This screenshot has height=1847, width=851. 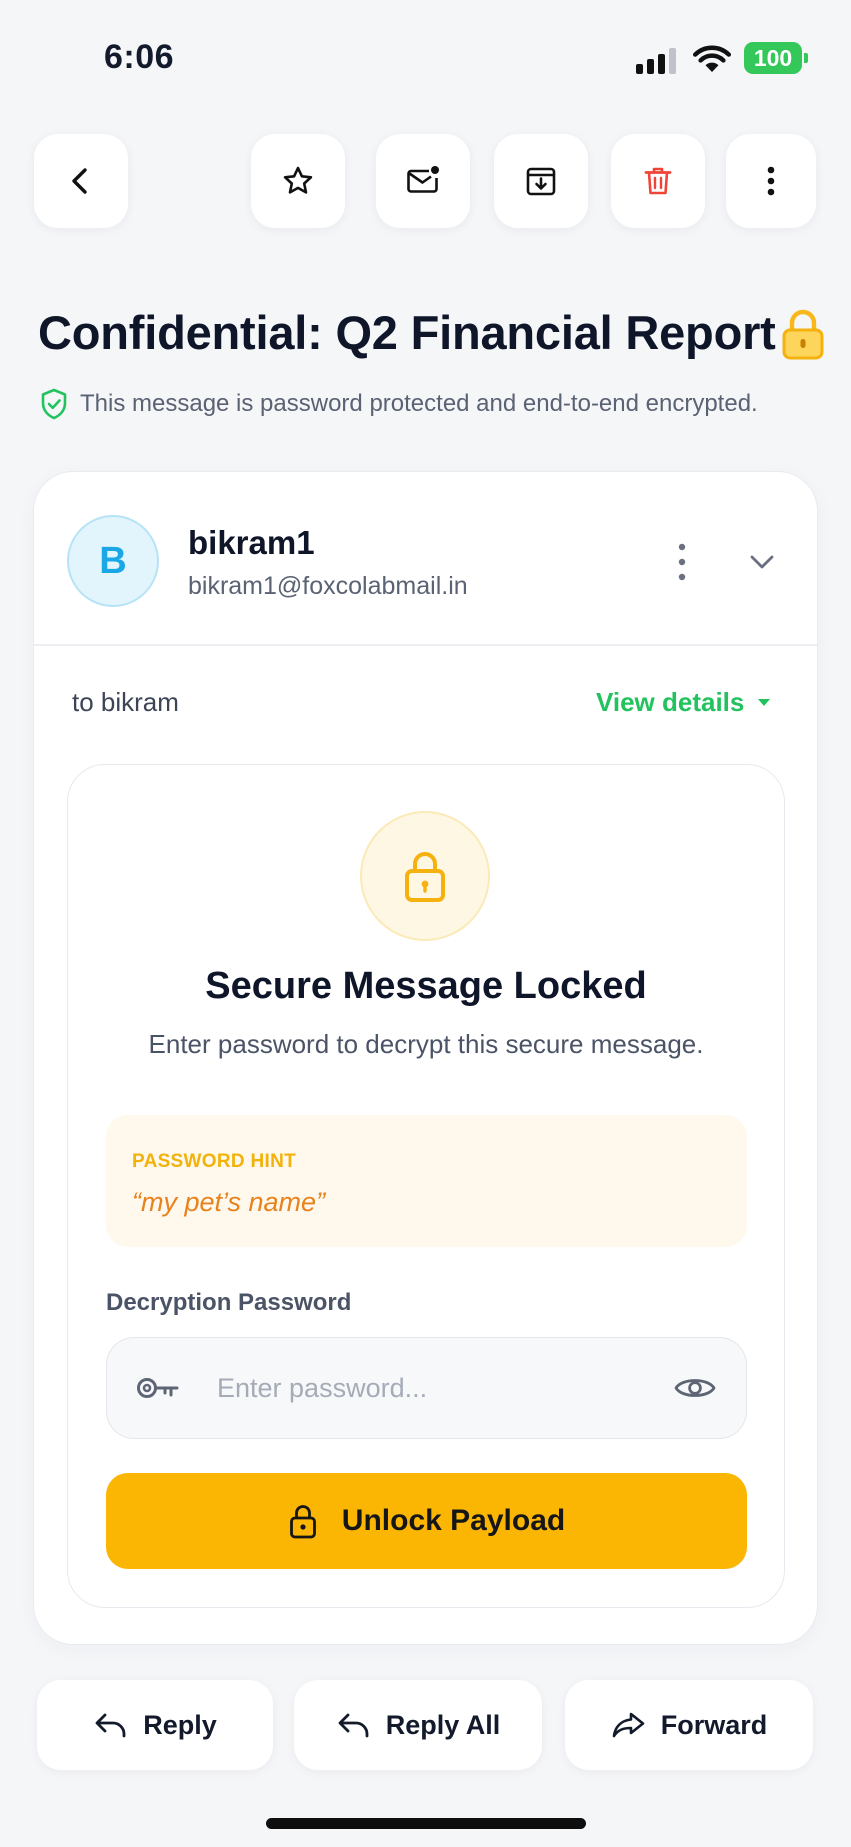 I want to click on star-button, so click(x=298, y=181).